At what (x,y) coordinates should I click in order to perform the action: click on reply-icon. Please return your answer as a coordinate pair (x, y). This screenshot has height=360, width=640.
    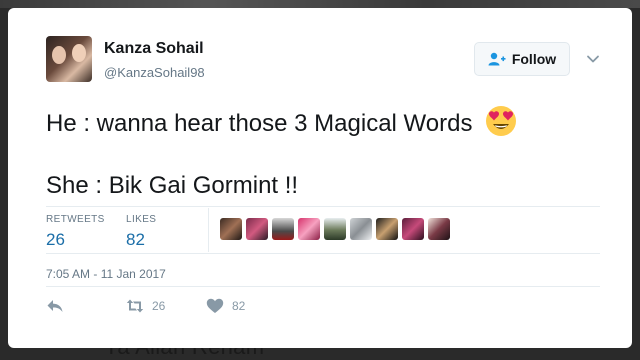
    Looking at the image, I should click on (55, 306).